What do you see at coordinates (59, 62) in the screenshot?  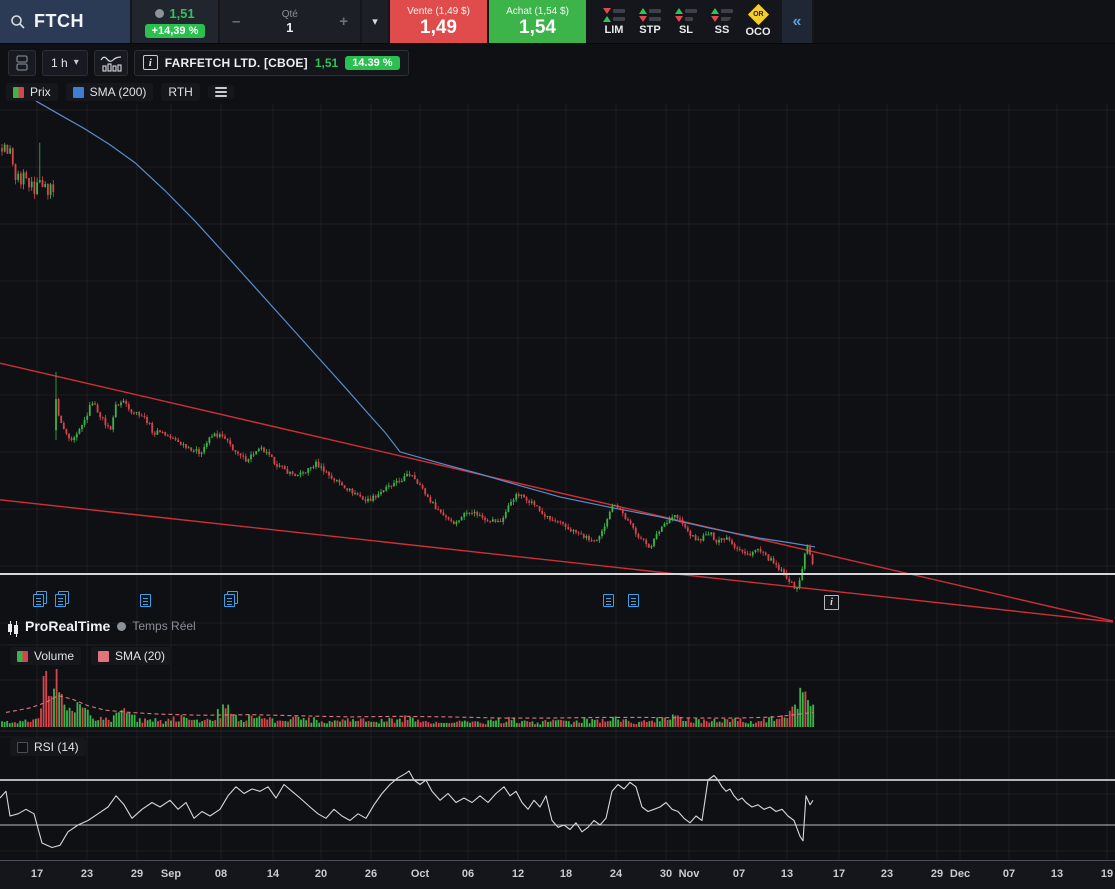 I see `timeframe-value: 1 h` at bounding box center [59, 62].